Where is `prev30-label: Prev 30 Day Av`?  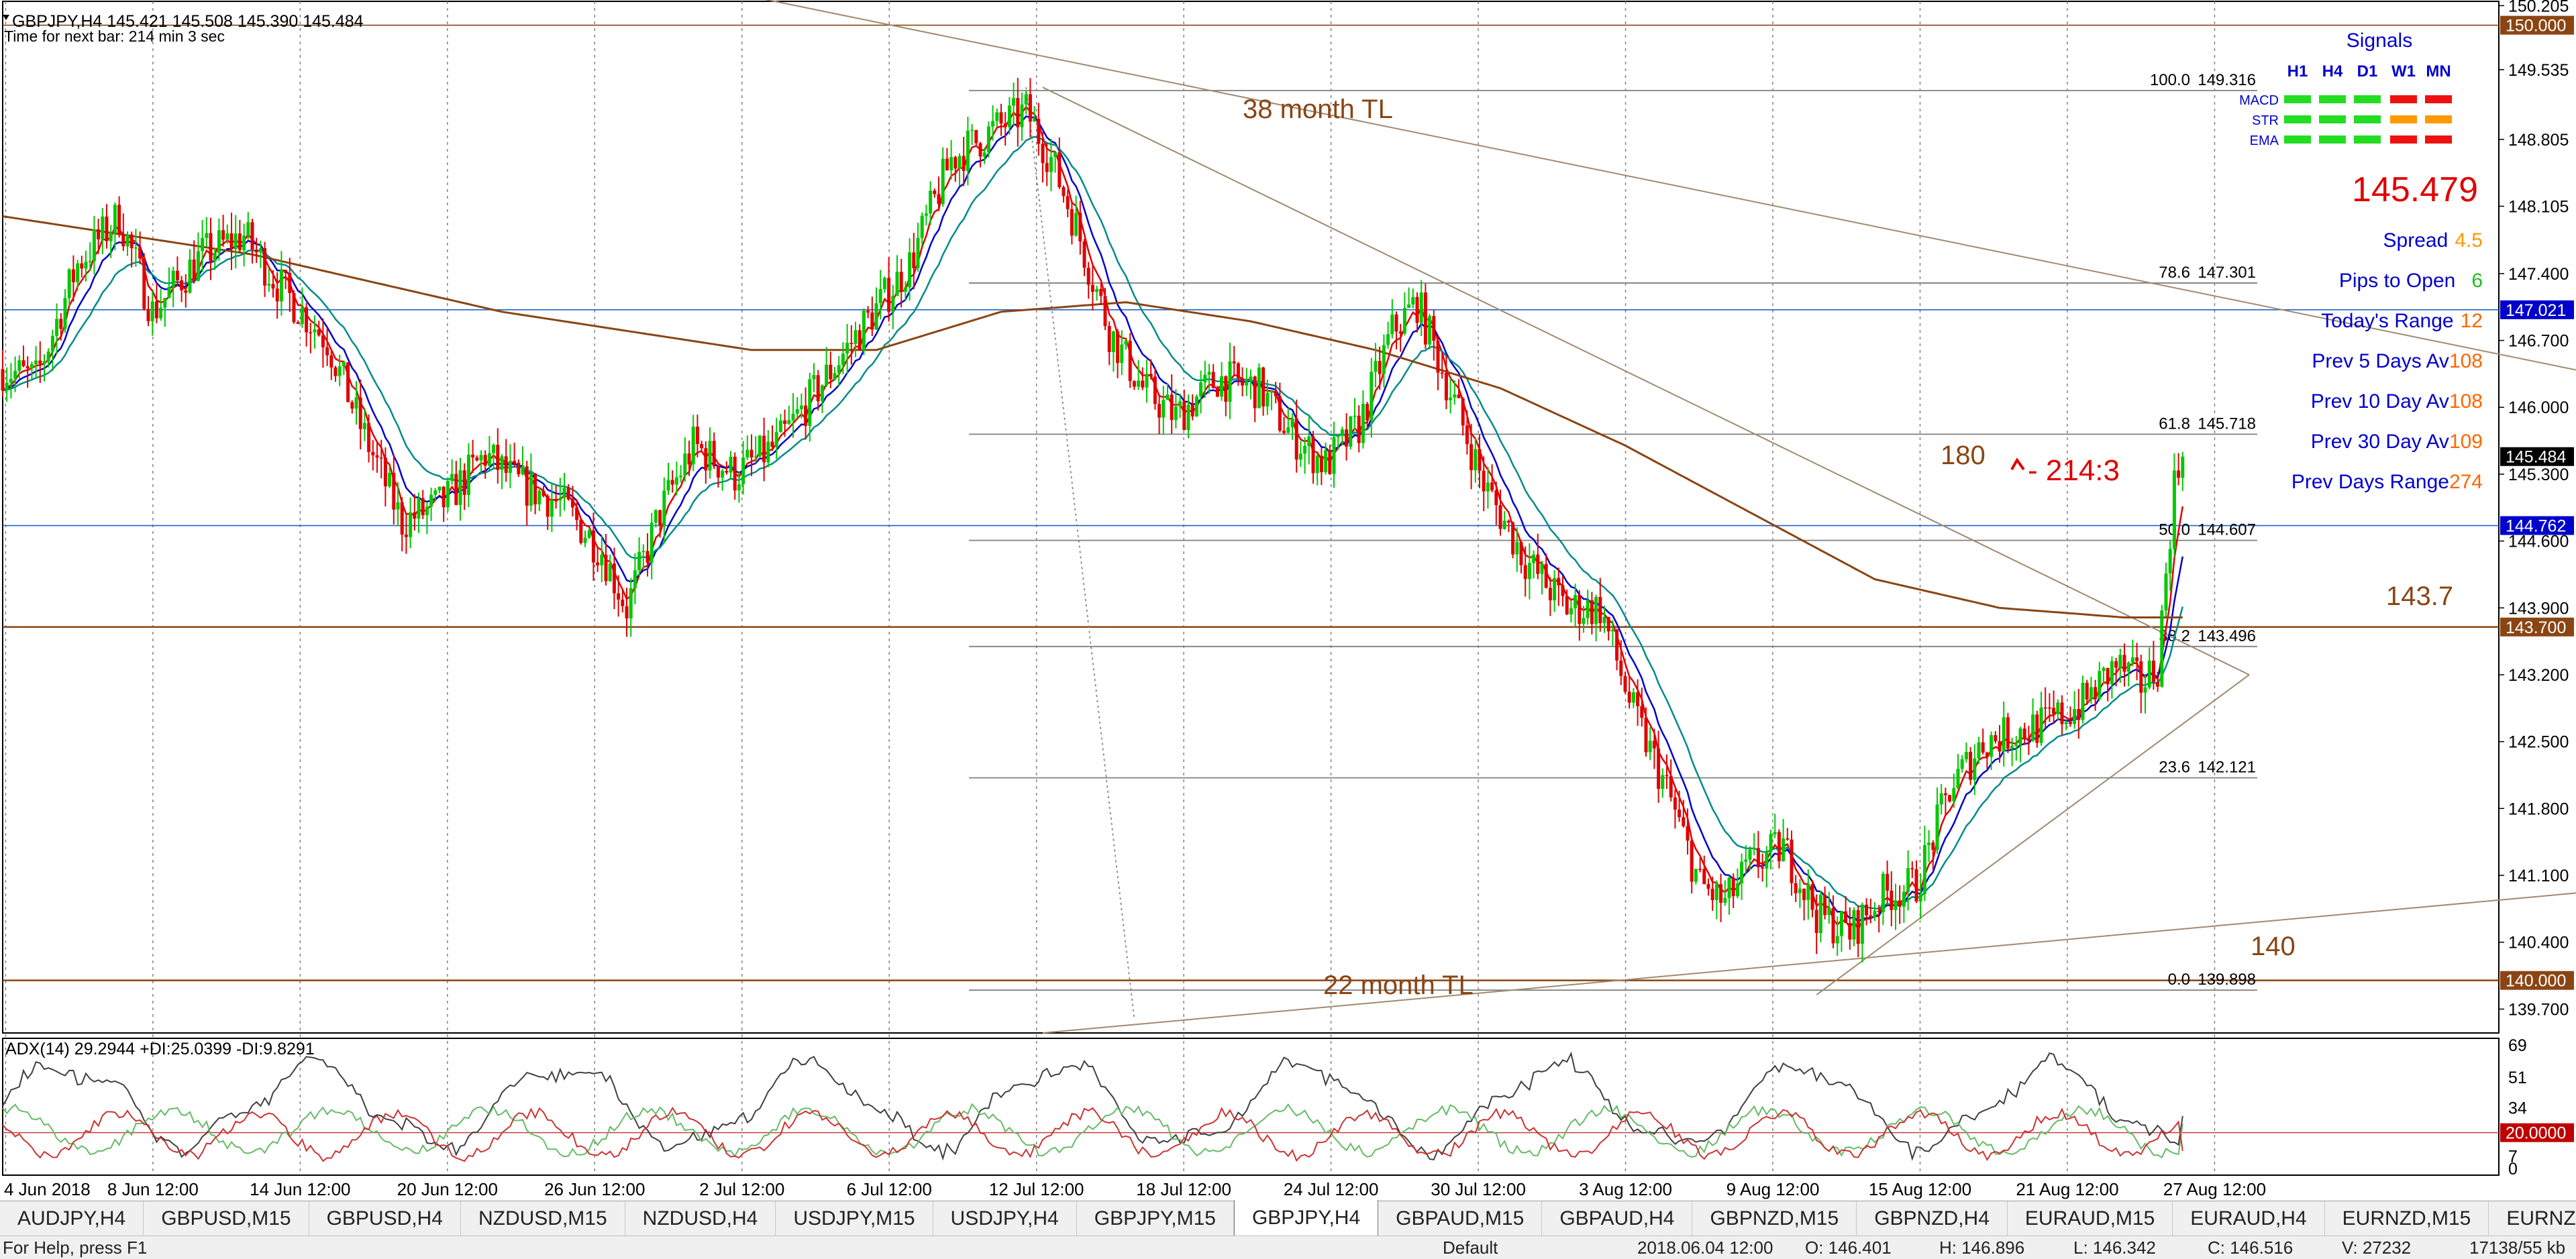
prev30-label: Prev 30 Day Av is located at coordinates (2380, 442).